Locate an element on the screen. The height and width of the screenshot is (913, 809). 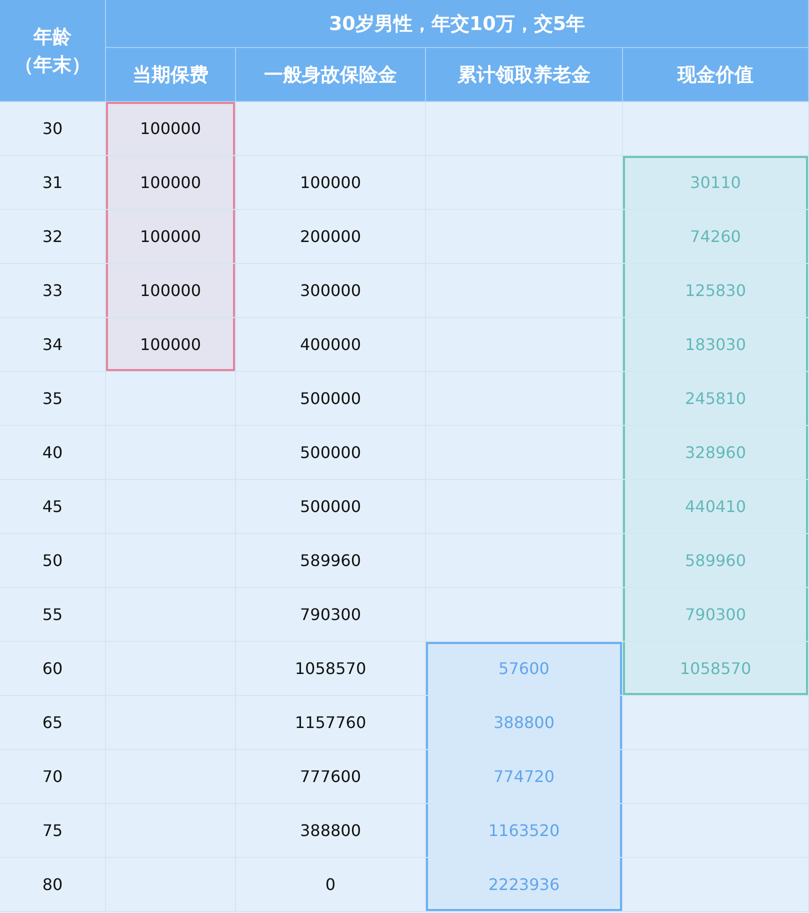
table-cell: 35 is located at coordinates (53, 399).